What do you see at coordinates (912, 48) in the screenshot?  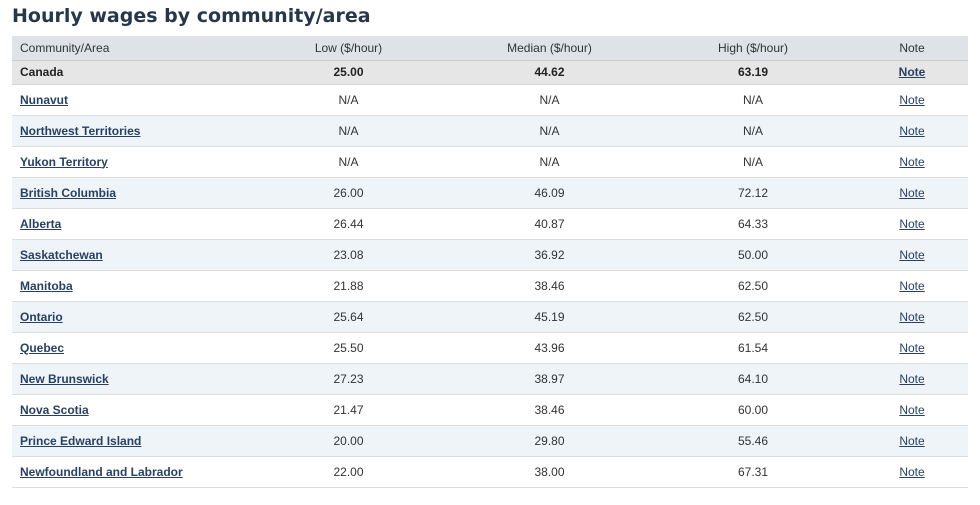 I see `header-note: Note` at bounding box center [912, 48].